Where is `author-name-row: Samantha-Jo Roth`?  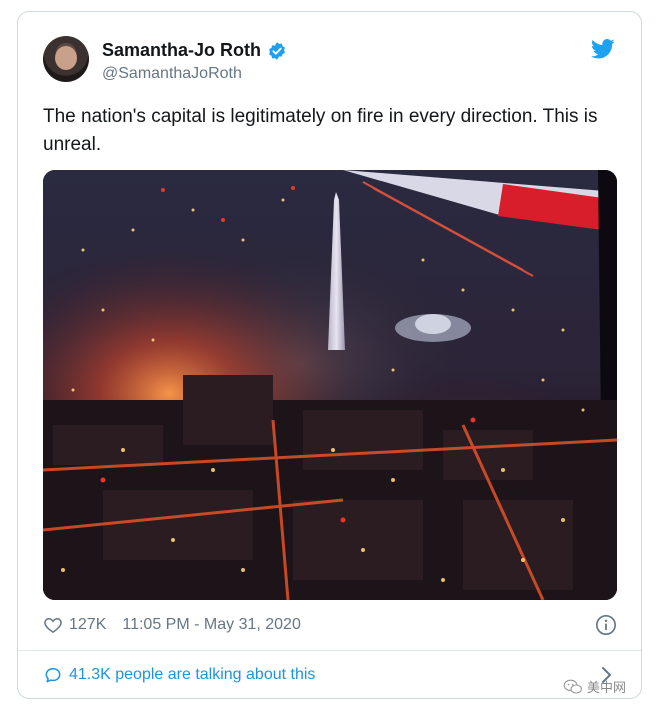 author-name-row: Samantha-Jo Roth is located at coordinates (194, 50).